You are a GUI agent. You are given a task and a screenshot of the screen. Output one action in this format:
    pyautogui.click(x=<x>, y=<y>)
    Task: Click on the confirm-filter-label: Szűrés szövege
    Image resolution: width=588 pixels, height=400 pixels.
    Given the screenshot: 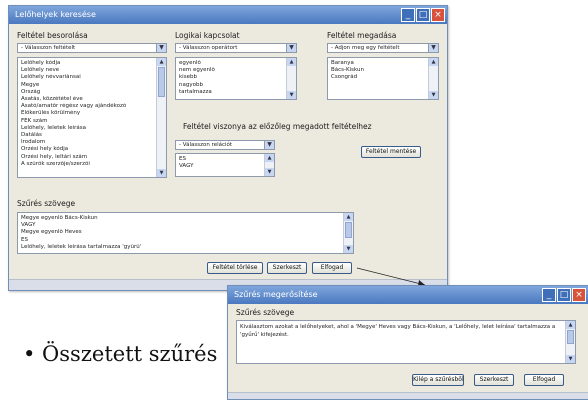 What is the action you would take?
    pyautogui.click(x=265, y=312)
    